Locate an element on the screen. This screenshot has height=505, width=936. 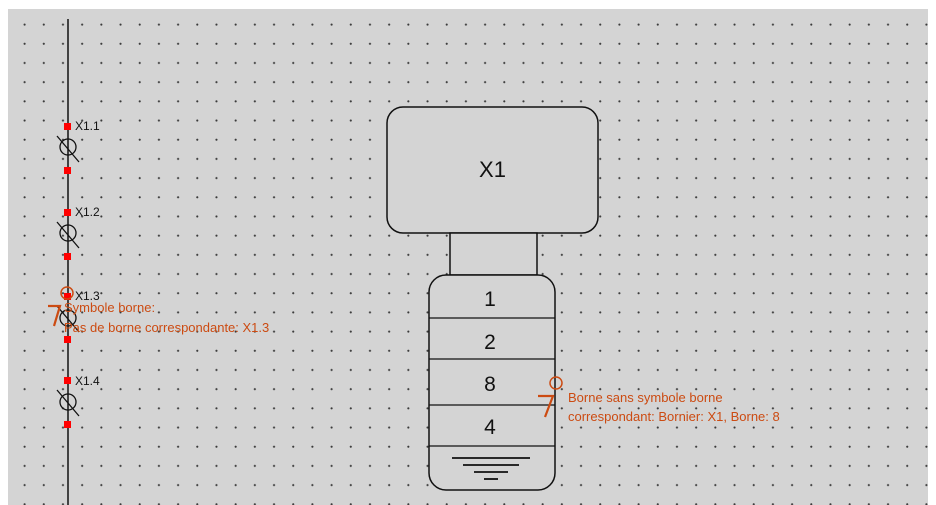
terminal-row-number: 2 is located at coordinates (490, 342).